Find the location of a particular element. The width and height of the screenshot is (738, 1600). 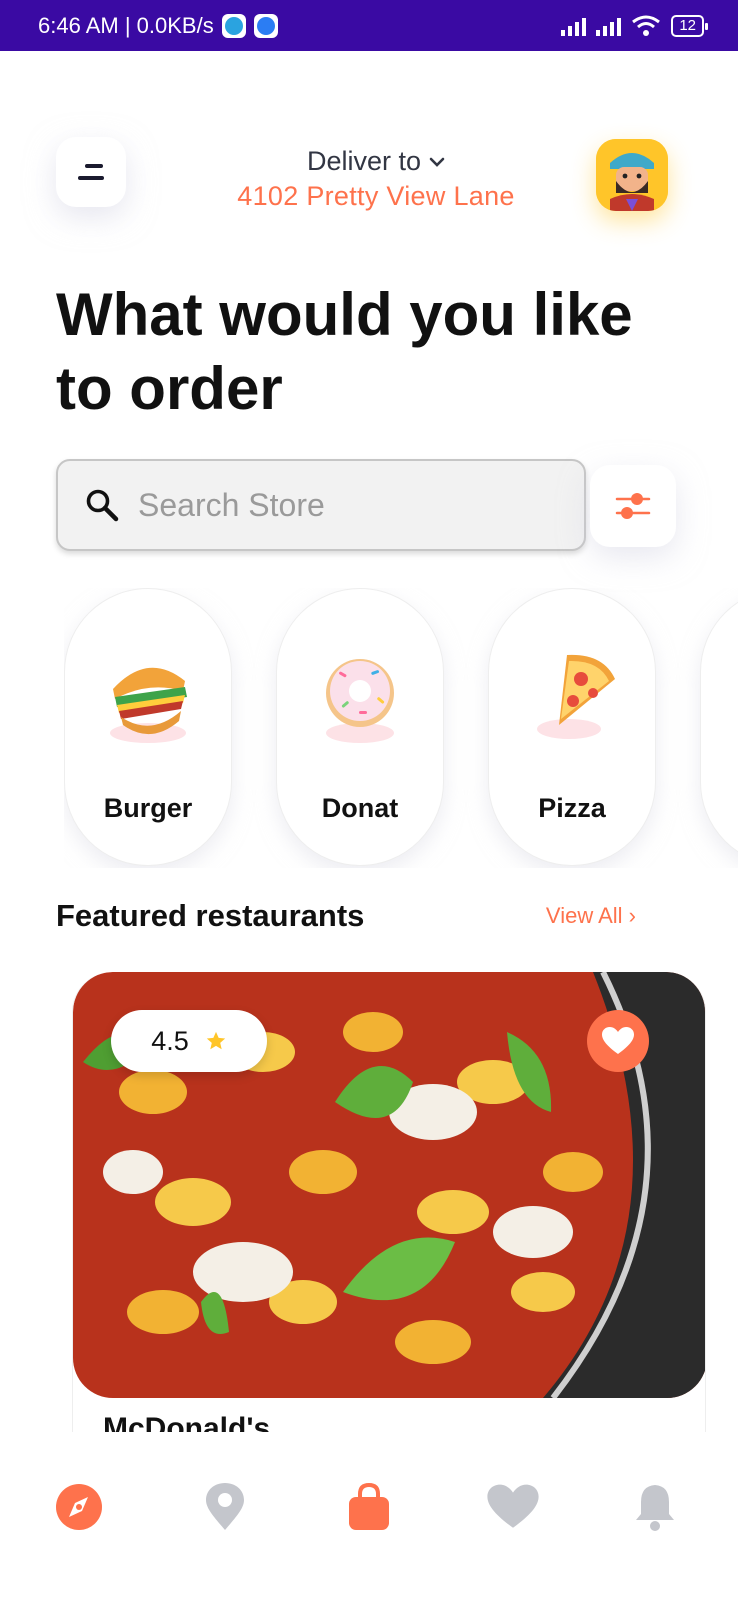

rating-value: 4.5 is located at coordinates (170, 1040).